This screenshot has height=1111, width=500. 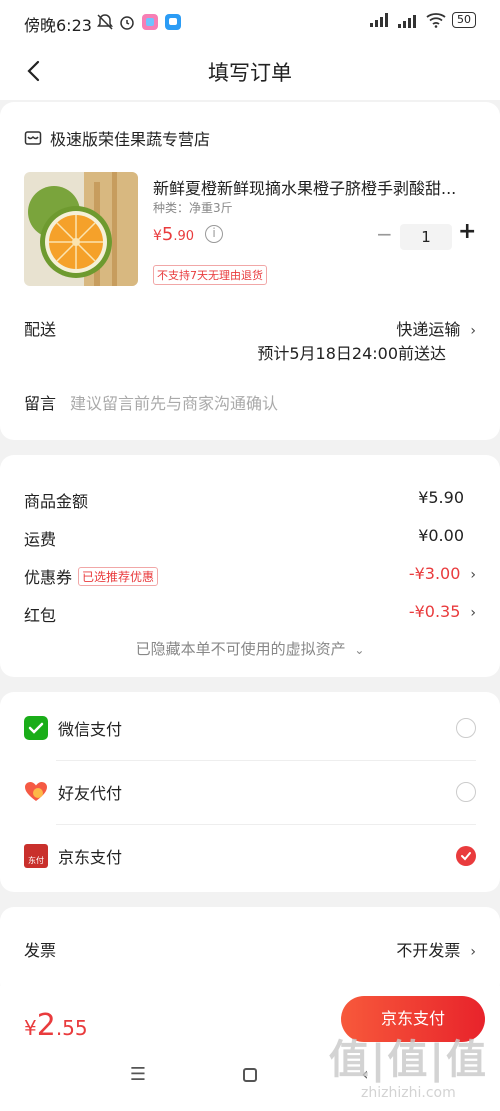 I want to click on product-image, so click(x=81, y=229).